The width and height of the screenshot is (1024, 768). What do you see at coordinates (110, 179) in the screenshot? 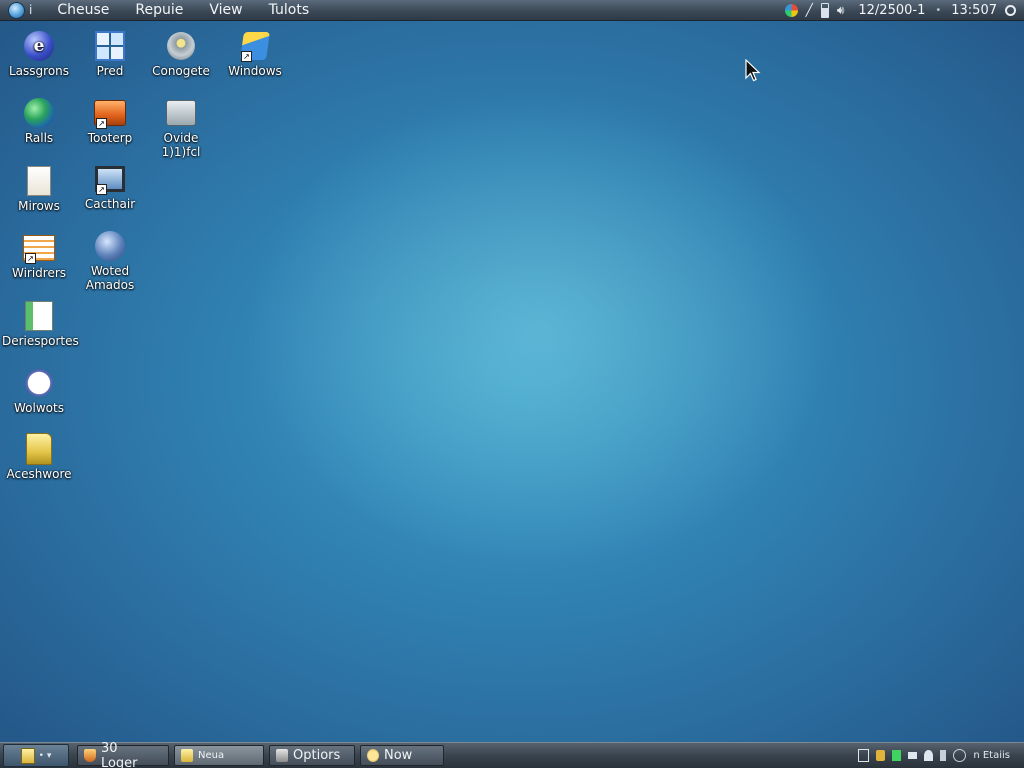
I see `monitor-icon: ↗` at bounding box center [110, 179].